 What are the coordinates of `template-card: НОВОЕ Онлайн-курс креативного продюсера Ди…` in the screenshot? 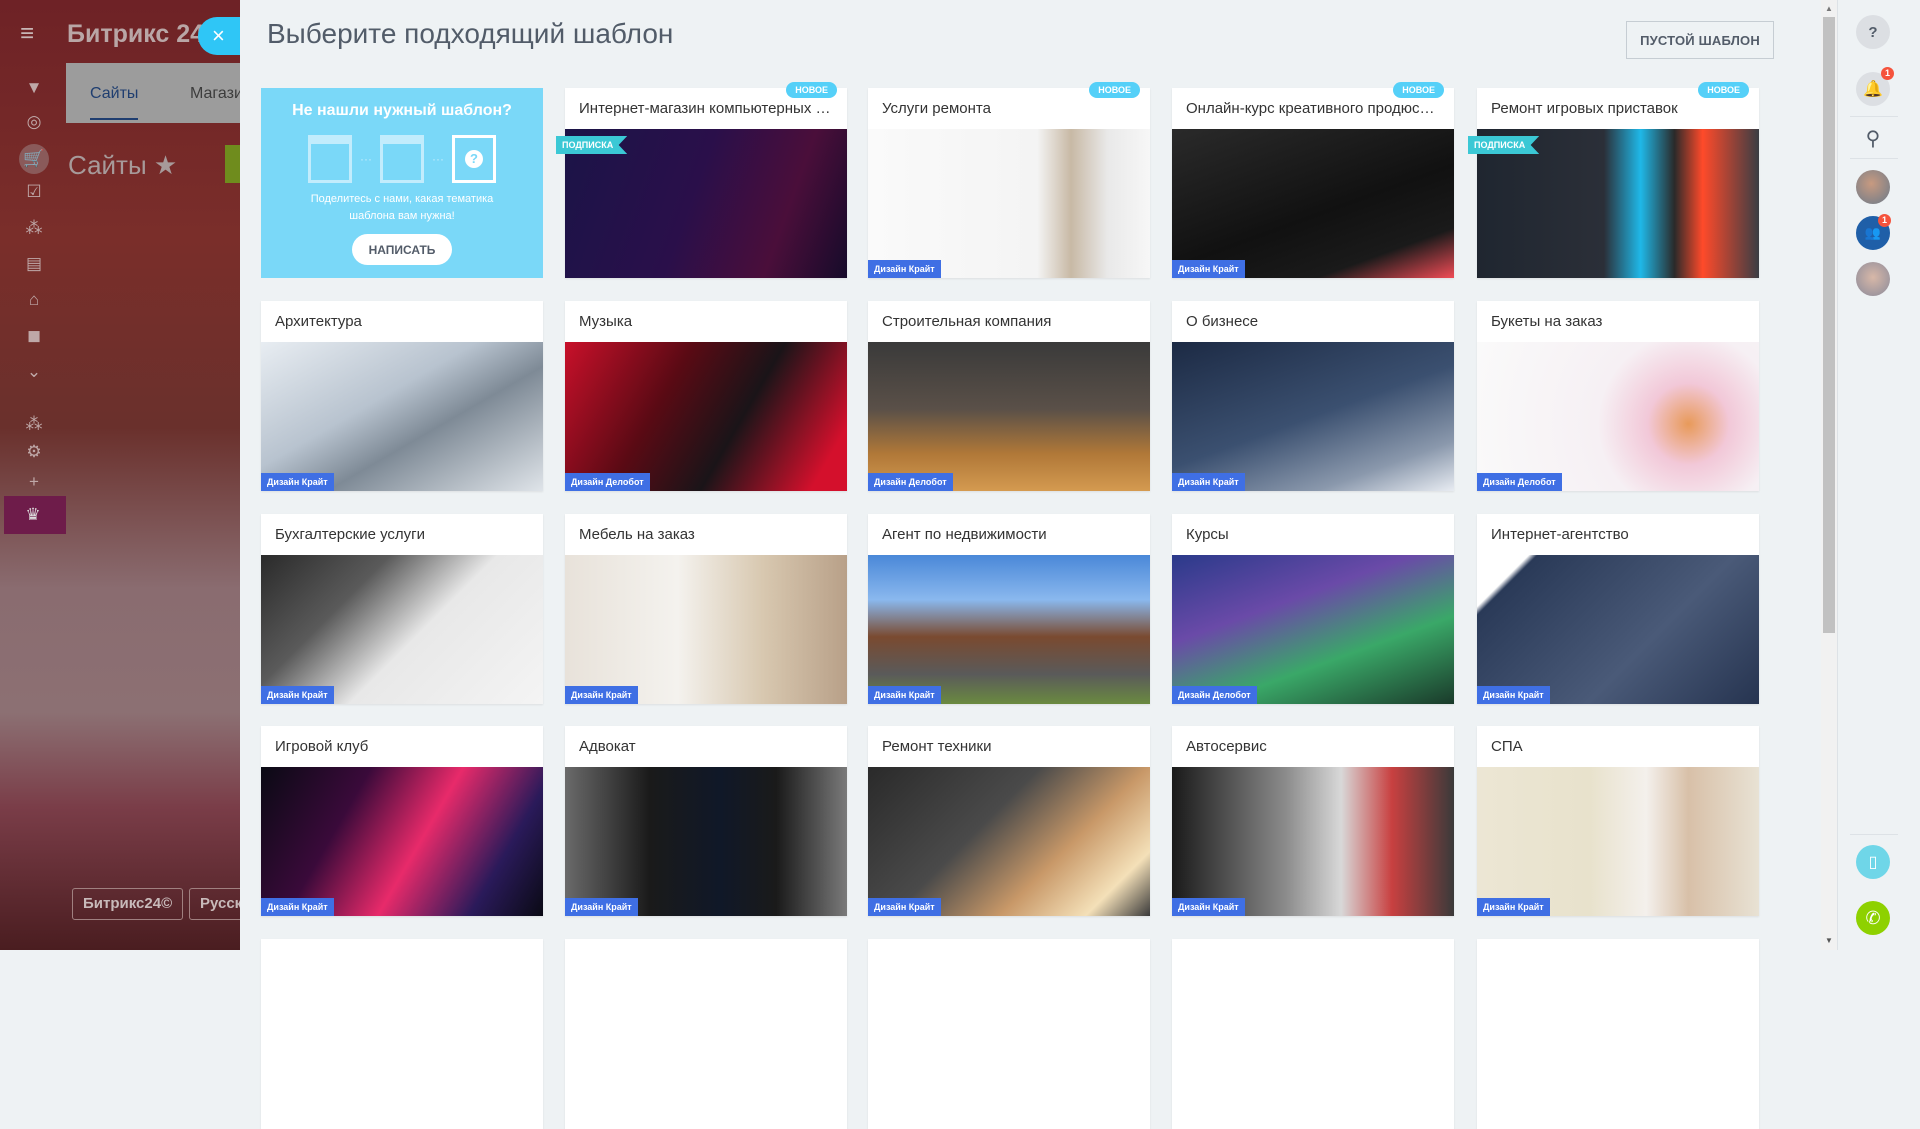 It's located at (1313, 180).